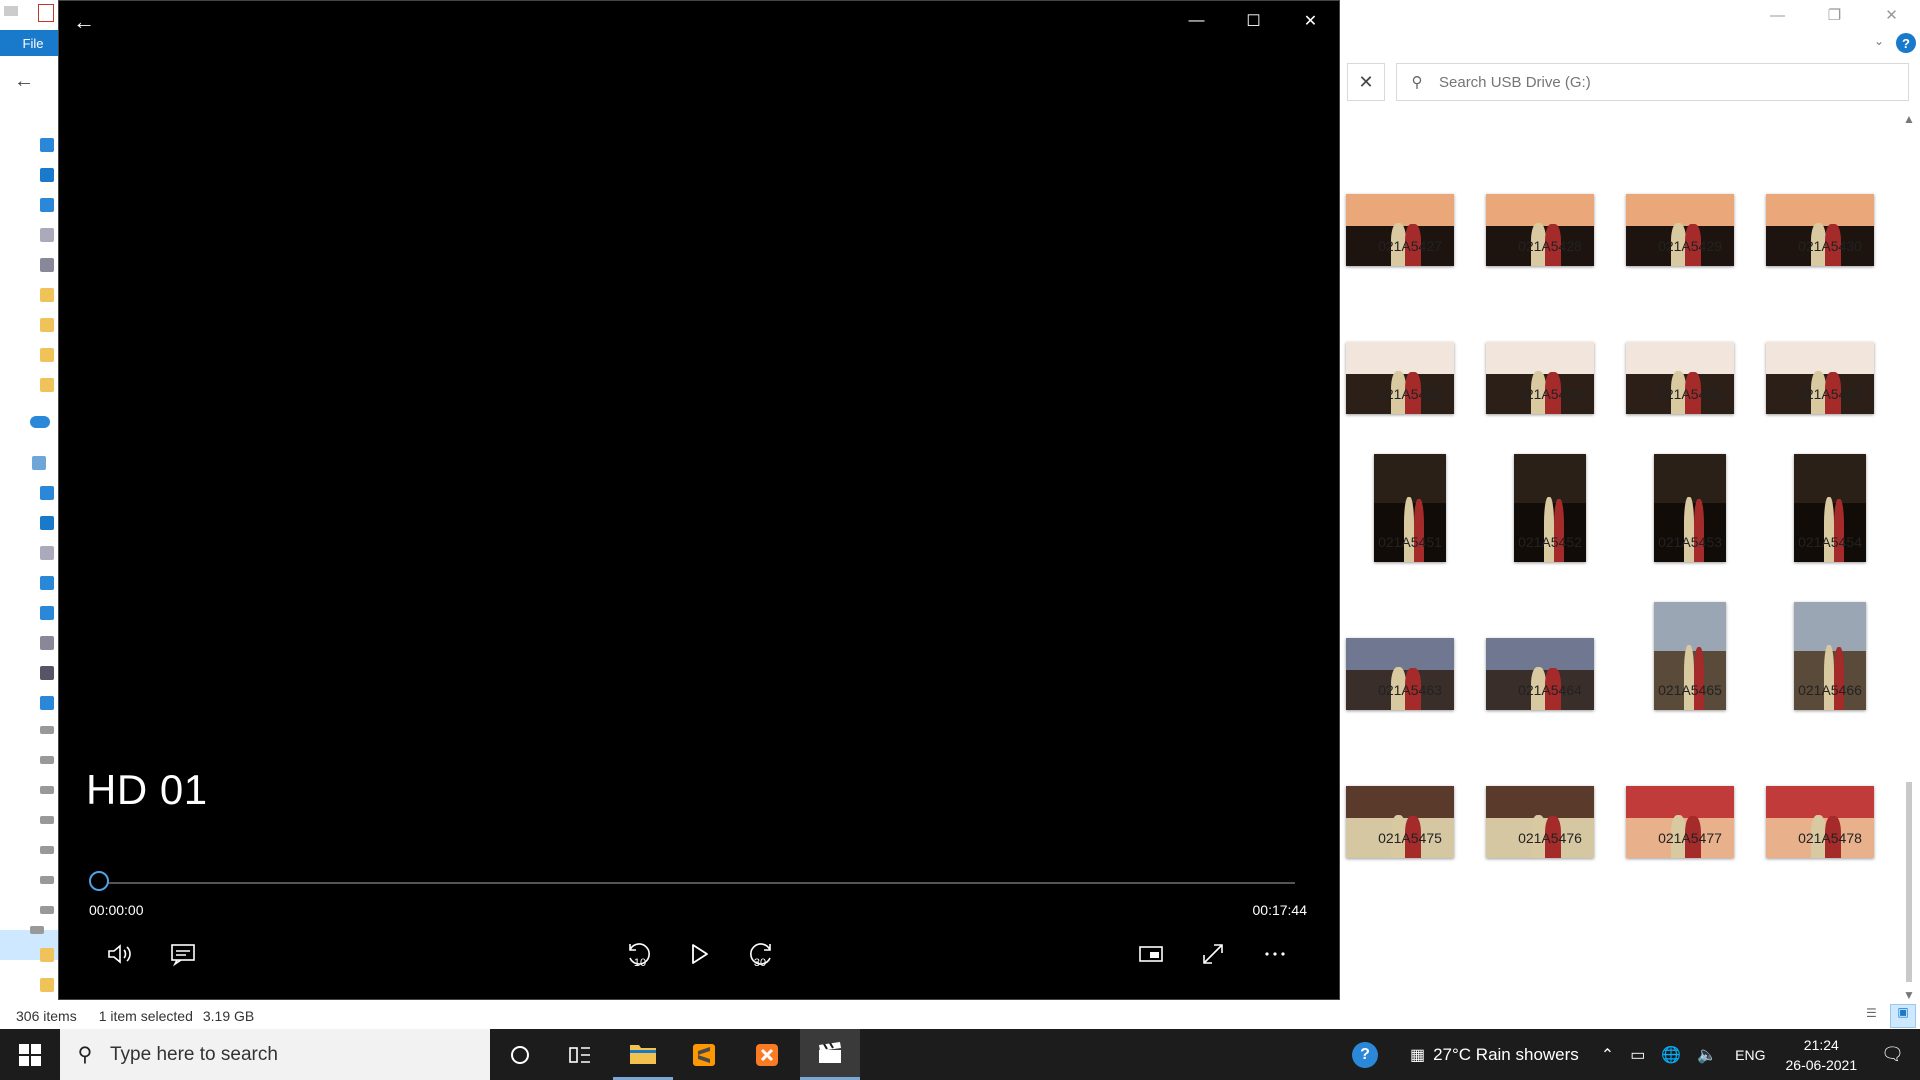 This screenshot has width=1920, height=1080. What do you see at coordinates (1750, 1055) in the screenshot?
I see `language-indicator: ENG` at bounding box center [1750, 1055].